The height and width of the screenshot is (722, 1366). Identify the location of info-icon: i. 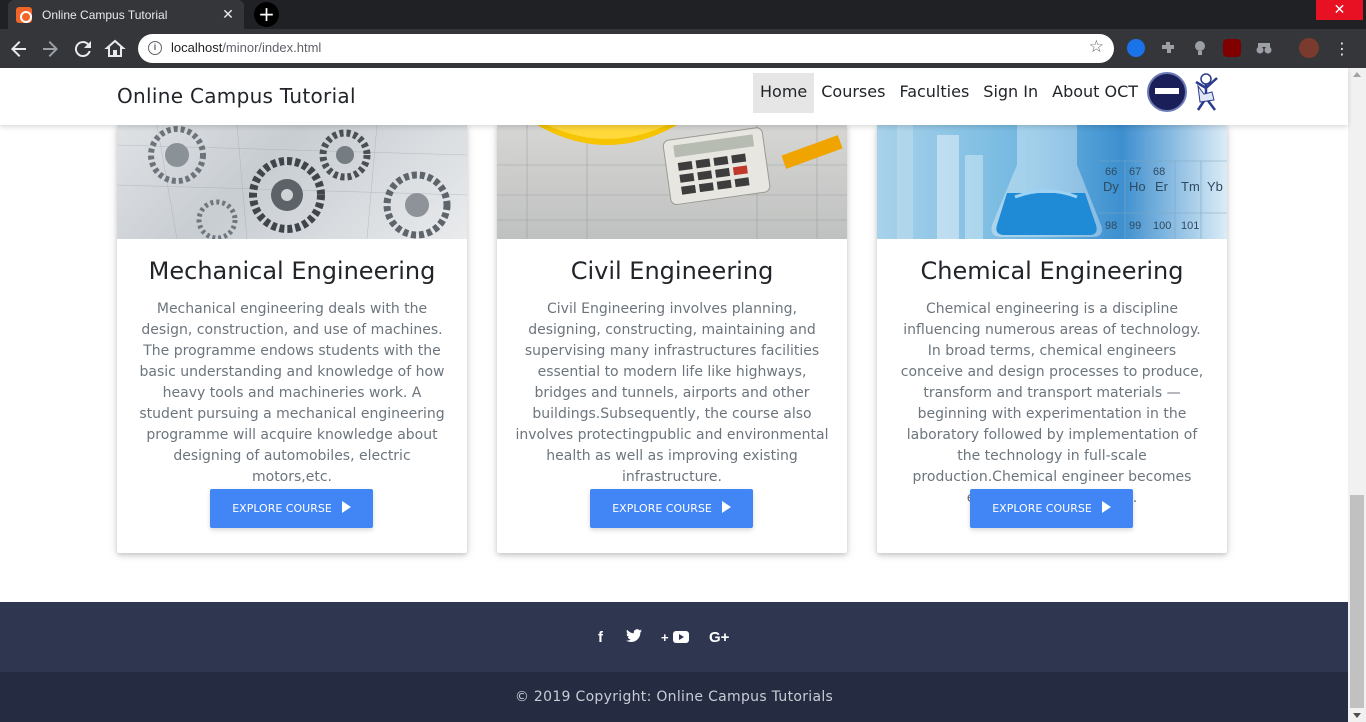
(155, 48).